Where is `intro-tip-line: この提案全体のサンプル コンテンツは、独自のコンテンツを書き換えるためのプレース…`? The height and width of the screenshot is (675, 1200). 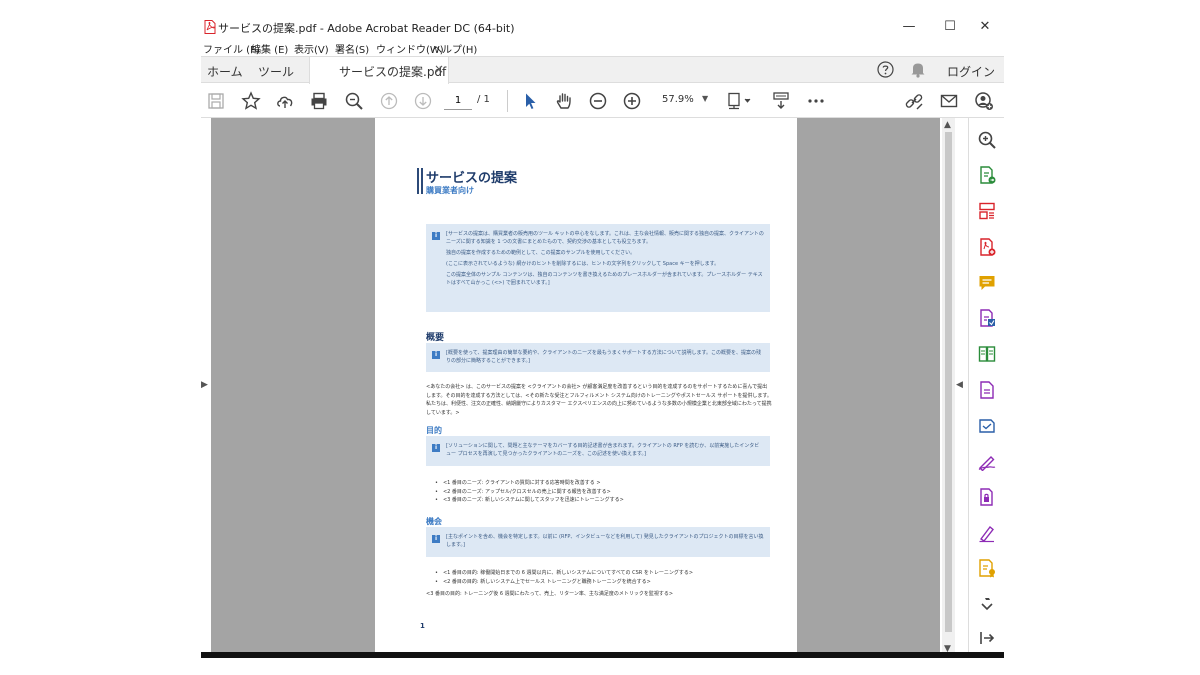 intro-tip-line: この提案全体のサンプル コンテンツは、独自のコンテンツを書き換えるためのプレース… is located at coordinates (604, 279).